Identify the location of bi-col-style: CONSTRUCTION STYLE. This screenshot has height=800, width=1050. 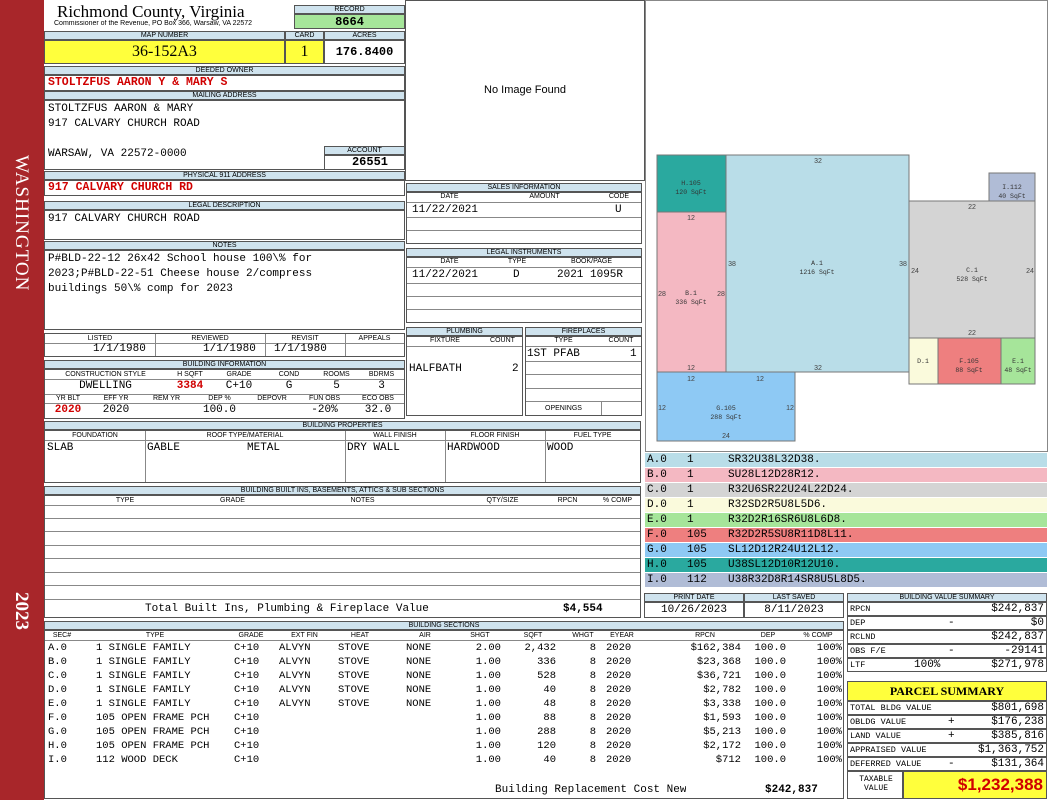
(105, 374).